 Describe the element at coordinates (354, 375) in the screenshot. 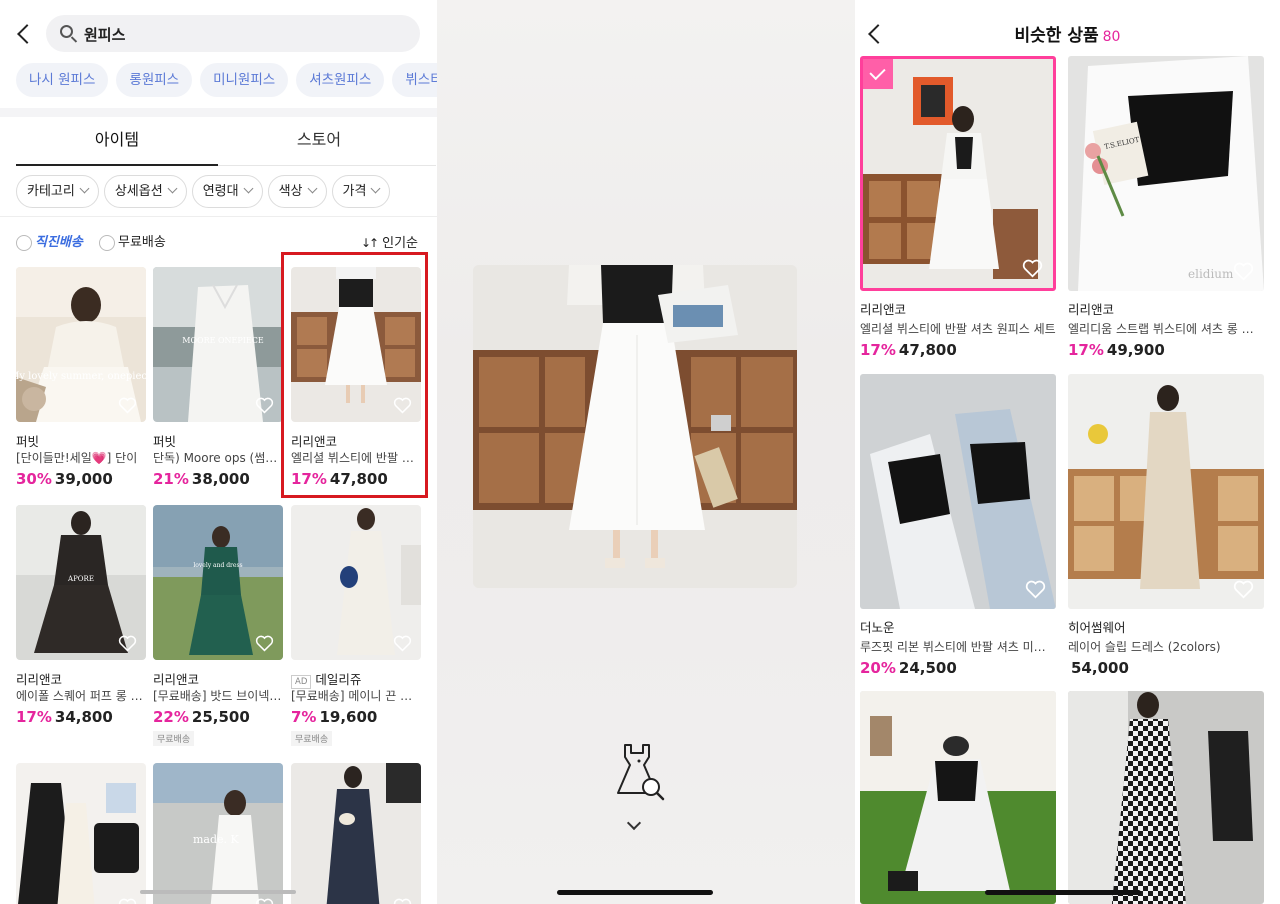

I see `selected-product-highlight` at that location.